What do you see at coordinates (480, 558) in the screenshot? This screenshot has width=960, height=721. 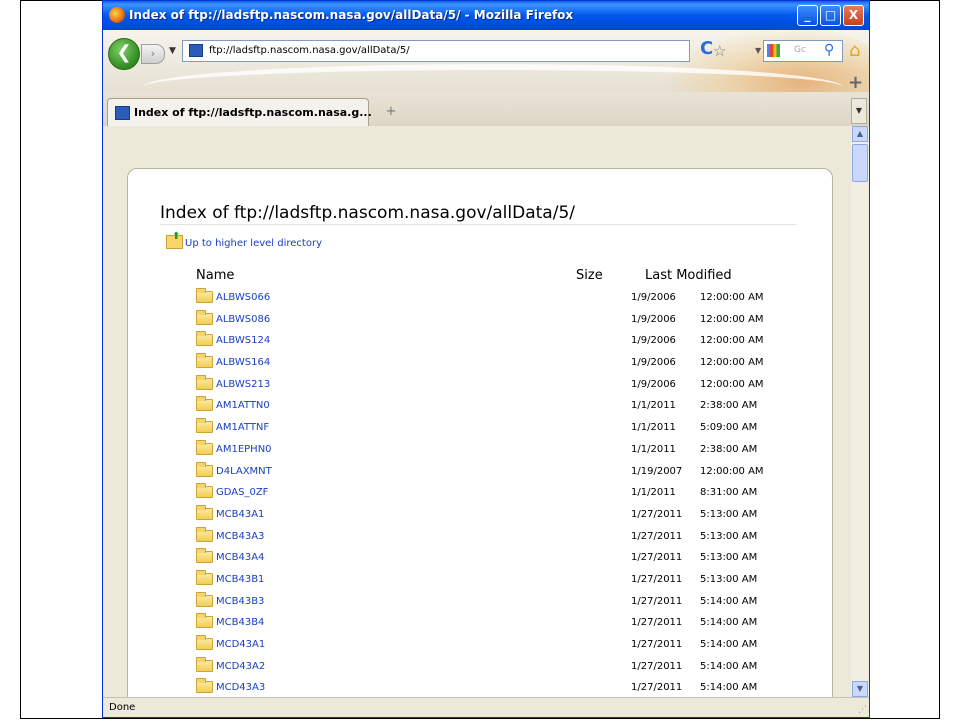 I see `table-row: MCB43A4 1/27/2011 5:13:00 AM` at bounding box center [480, 558].